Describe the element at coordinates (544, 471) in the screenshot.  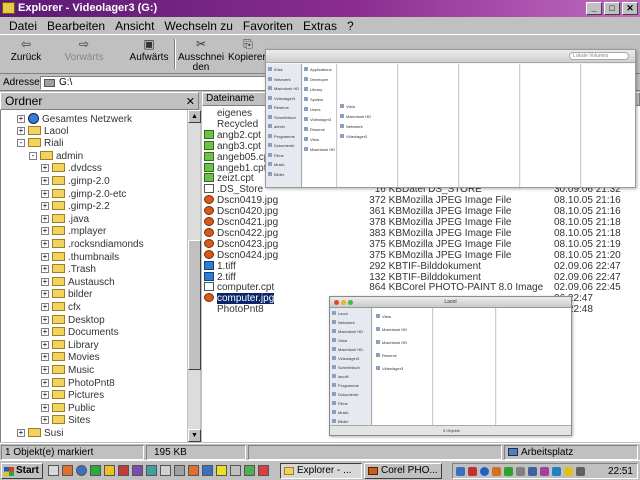
I see `tray-misc-icon` at that location.